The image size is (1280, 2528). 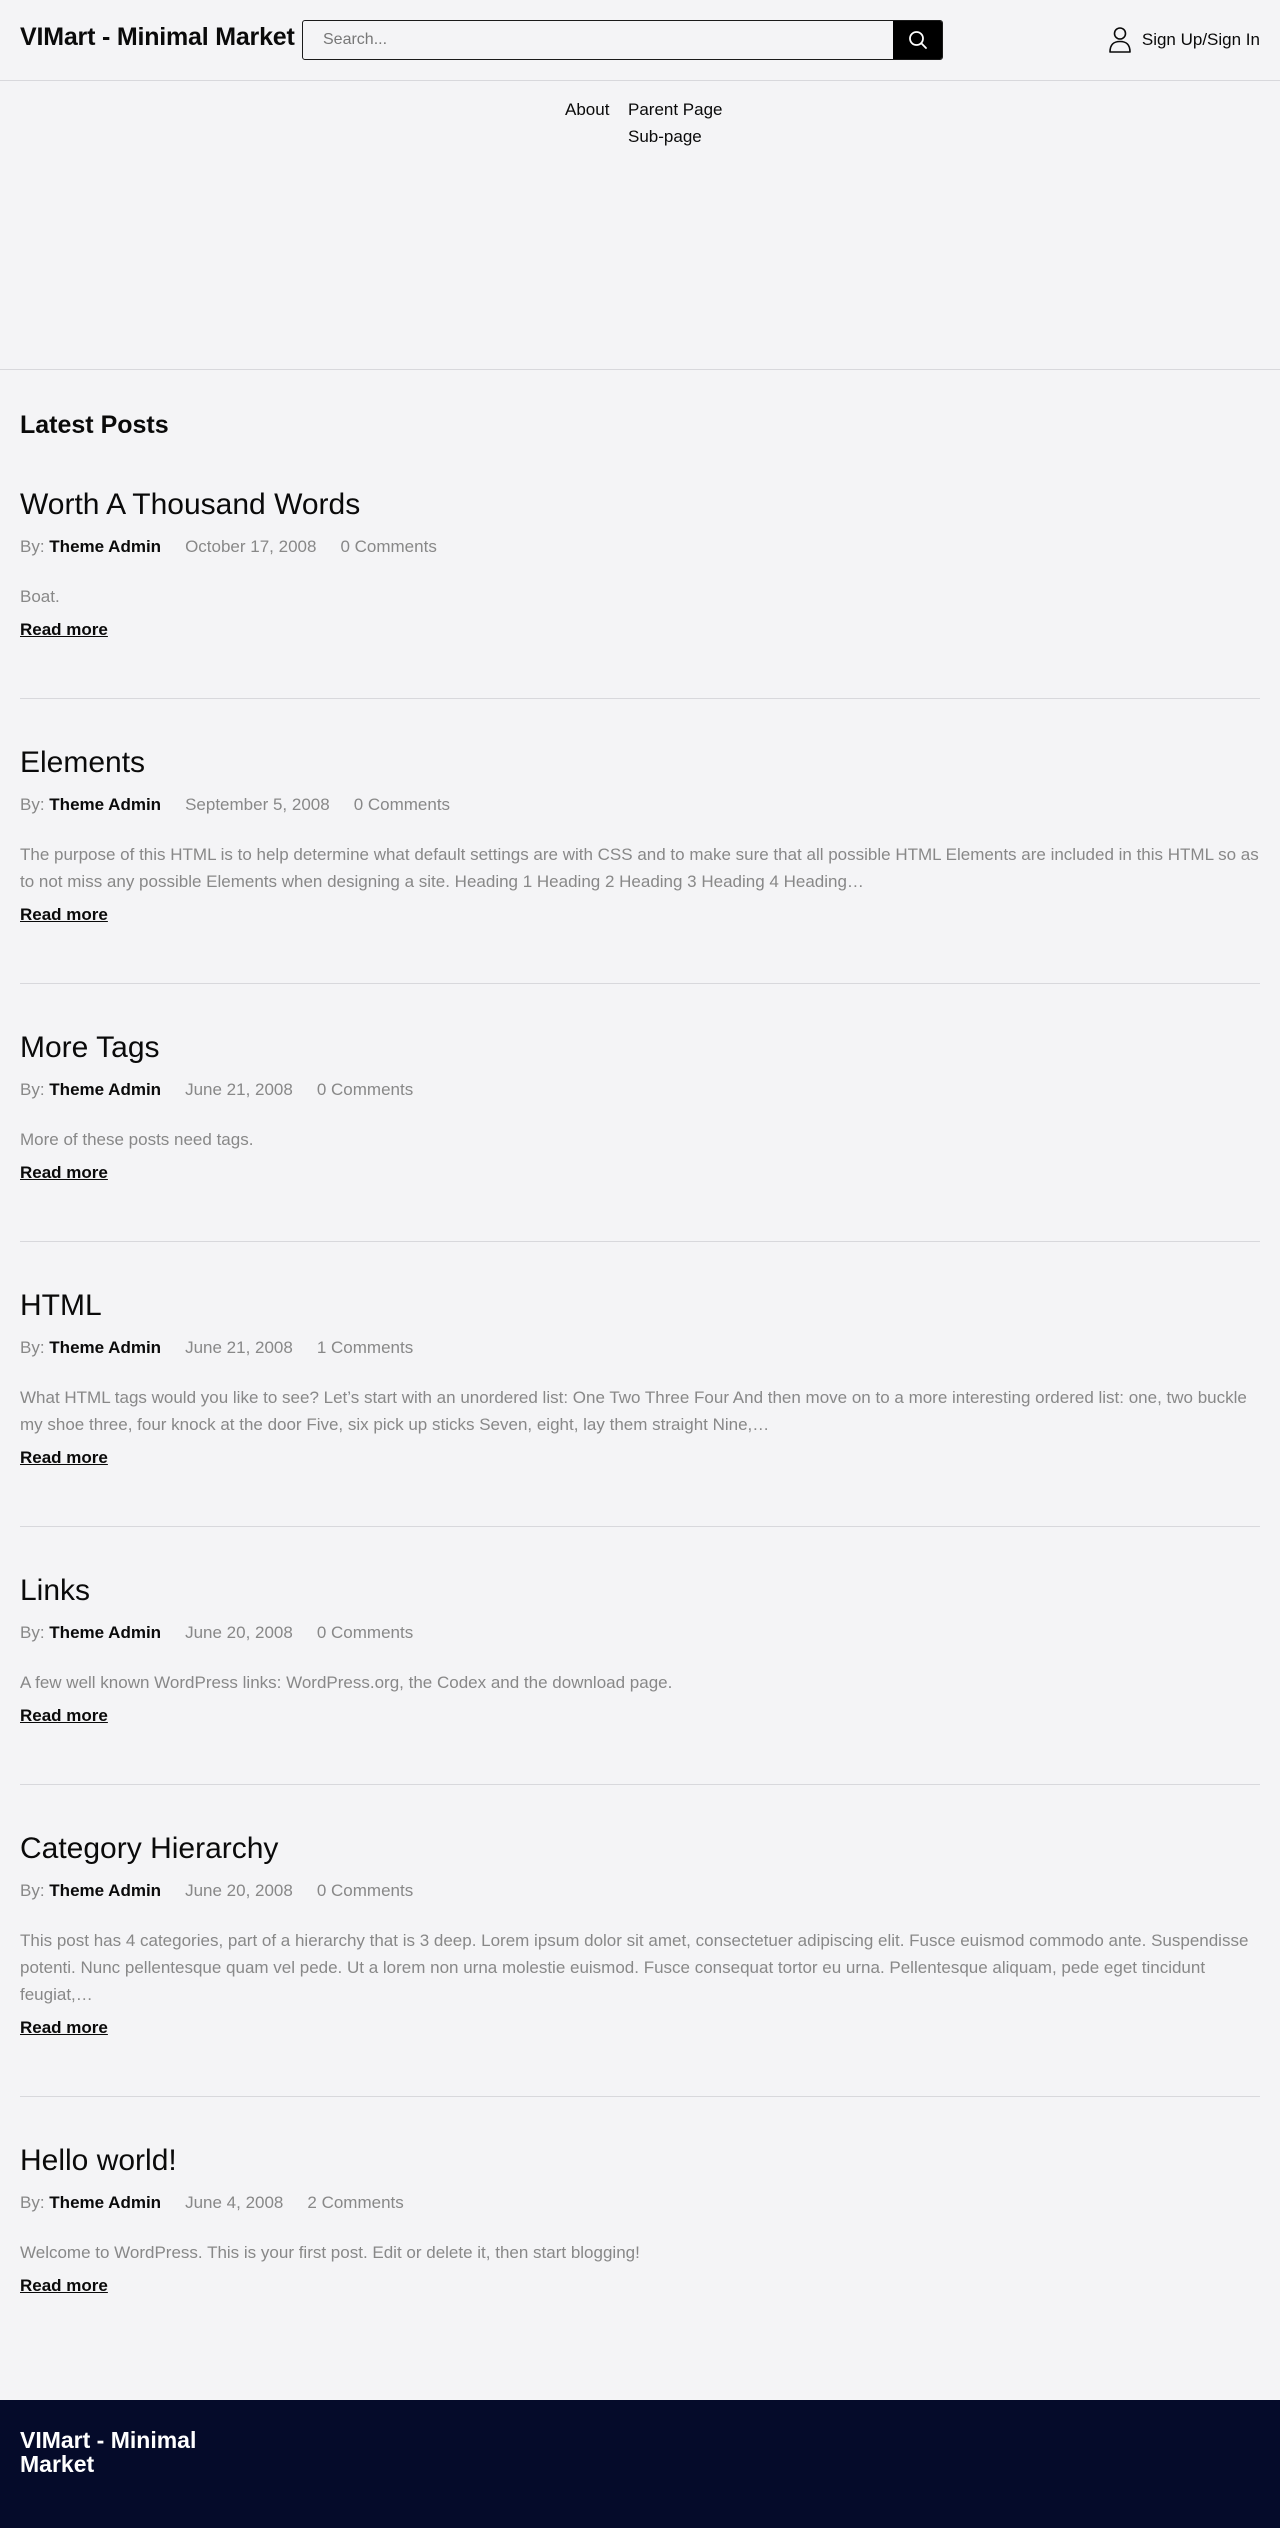 I want to click on site-header: VIMart - Minimal Market Sign Up/Sign In, so click(x=640, y=40).